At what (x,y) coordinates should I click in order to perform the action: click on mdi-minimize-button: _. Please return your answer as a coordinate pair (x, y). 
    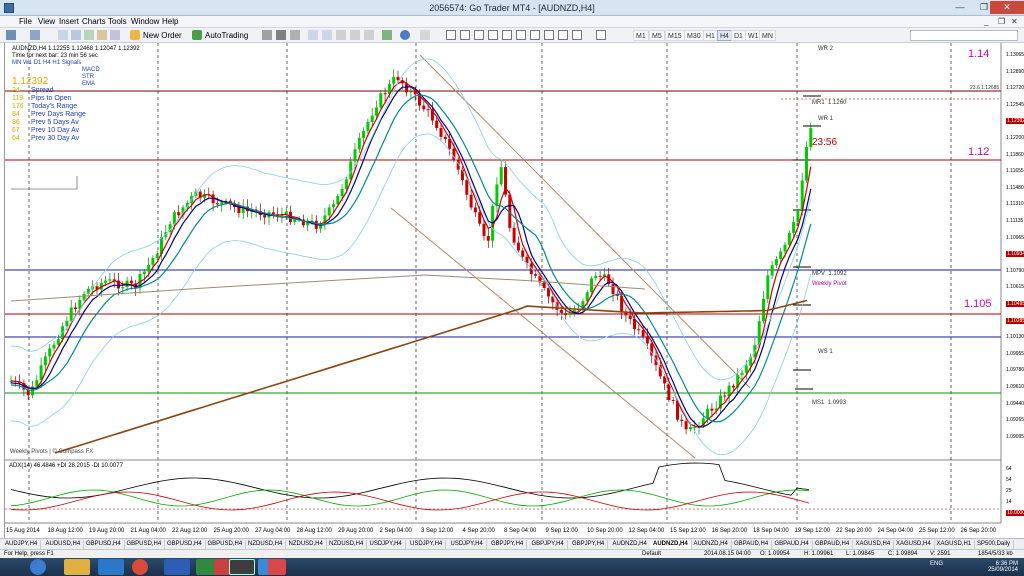
    Looking at the image, I should click on (986, 21).